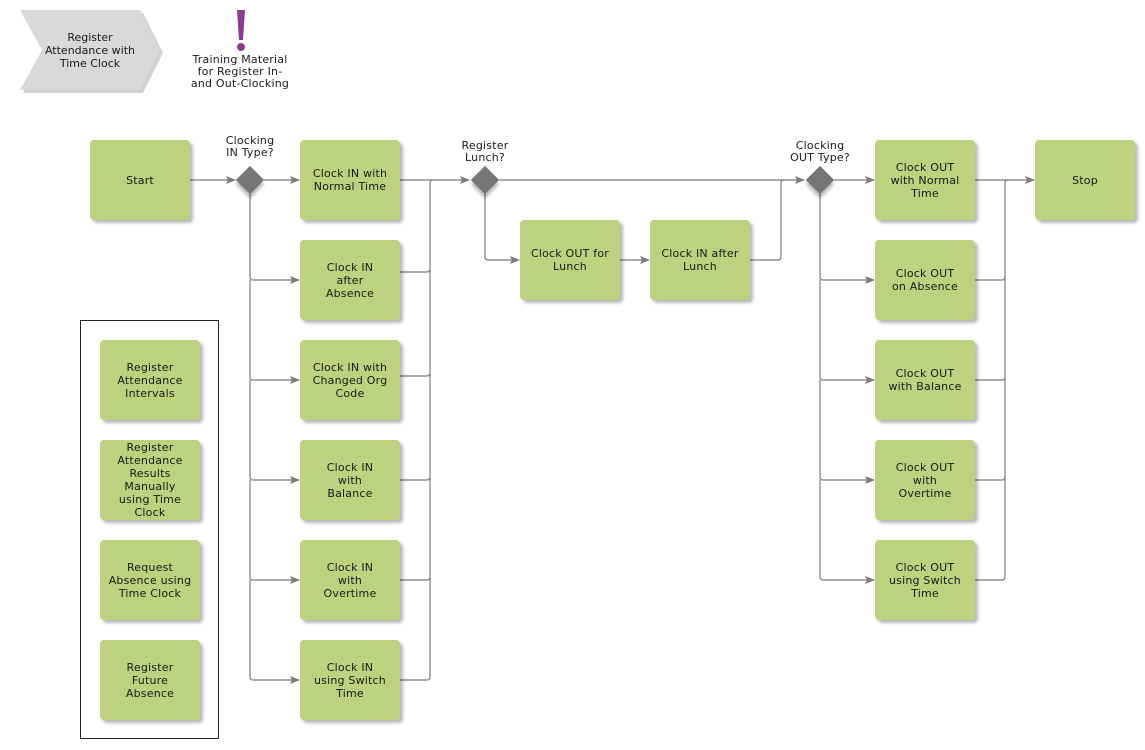 The image size is (1145, 750). I want to click on gateway-label-clocking-in: Clocking IN Type?, so click(250, 146).